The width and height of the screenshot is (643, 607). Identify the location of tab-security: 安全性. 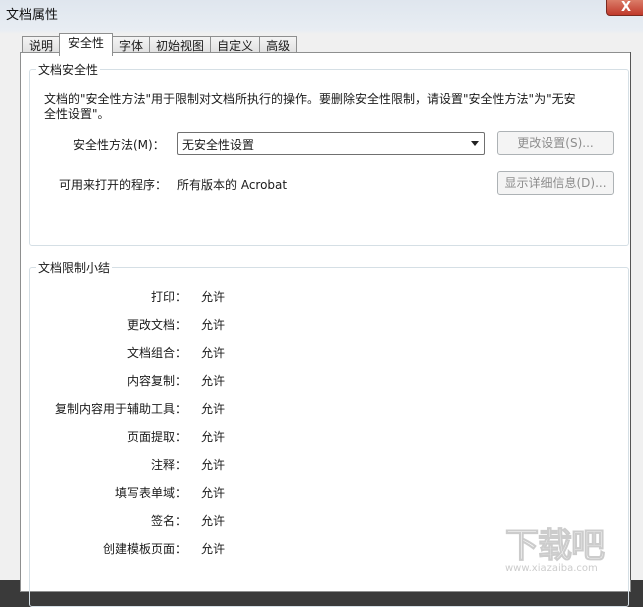
(86, 44).